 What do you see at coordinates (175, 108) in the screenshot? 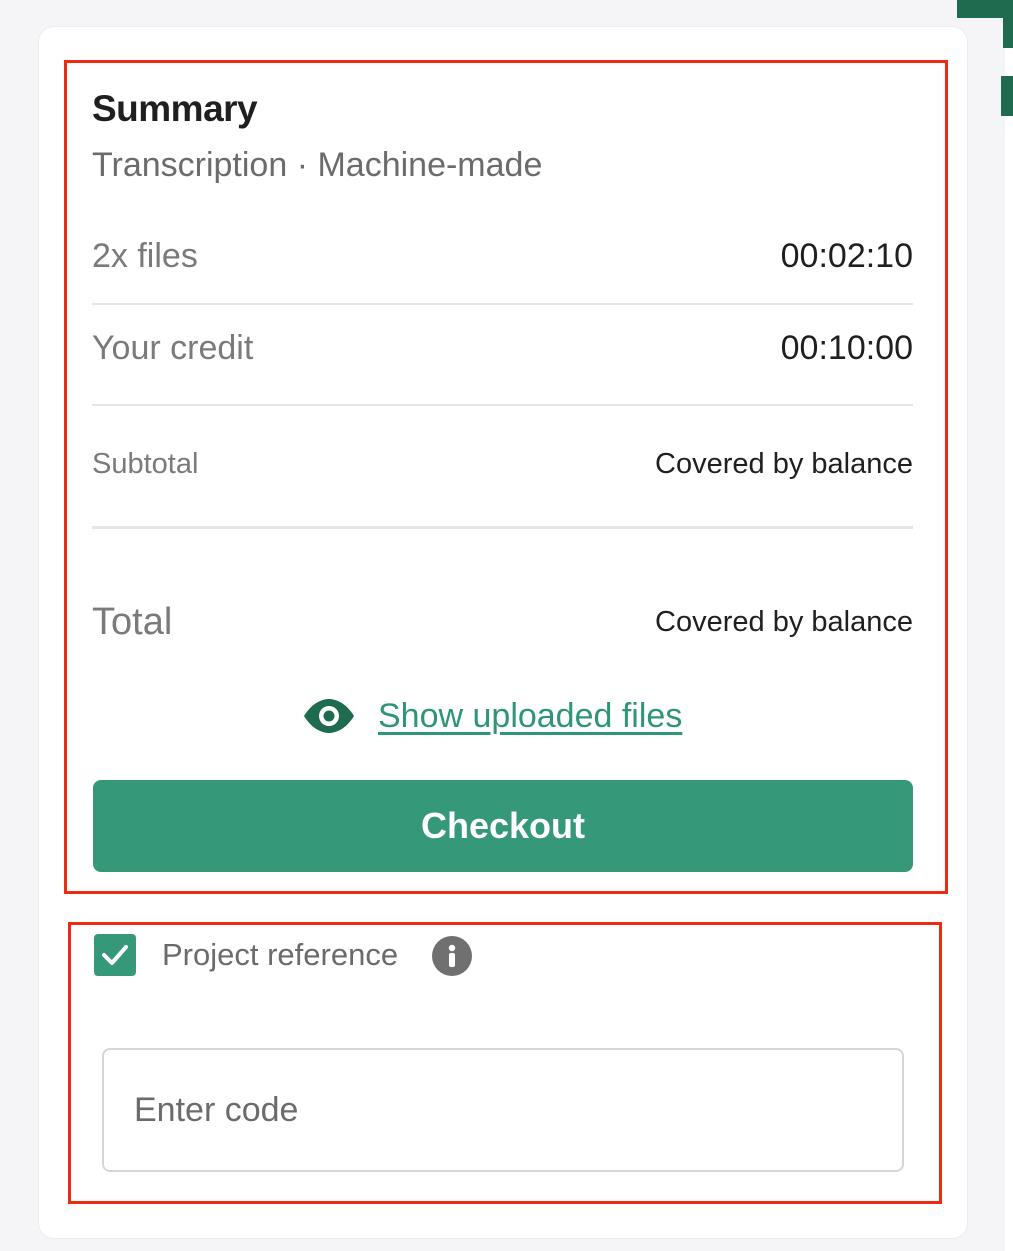
I see `summary-title: Summary` at bounding box center [175, 108].